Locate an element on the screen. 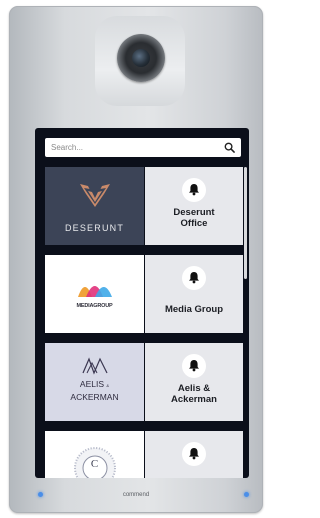 The width and height of the screenshot is (320, 518). call-tile-deserunt-office: Deserunt Office is located at coordinates (194, 206).